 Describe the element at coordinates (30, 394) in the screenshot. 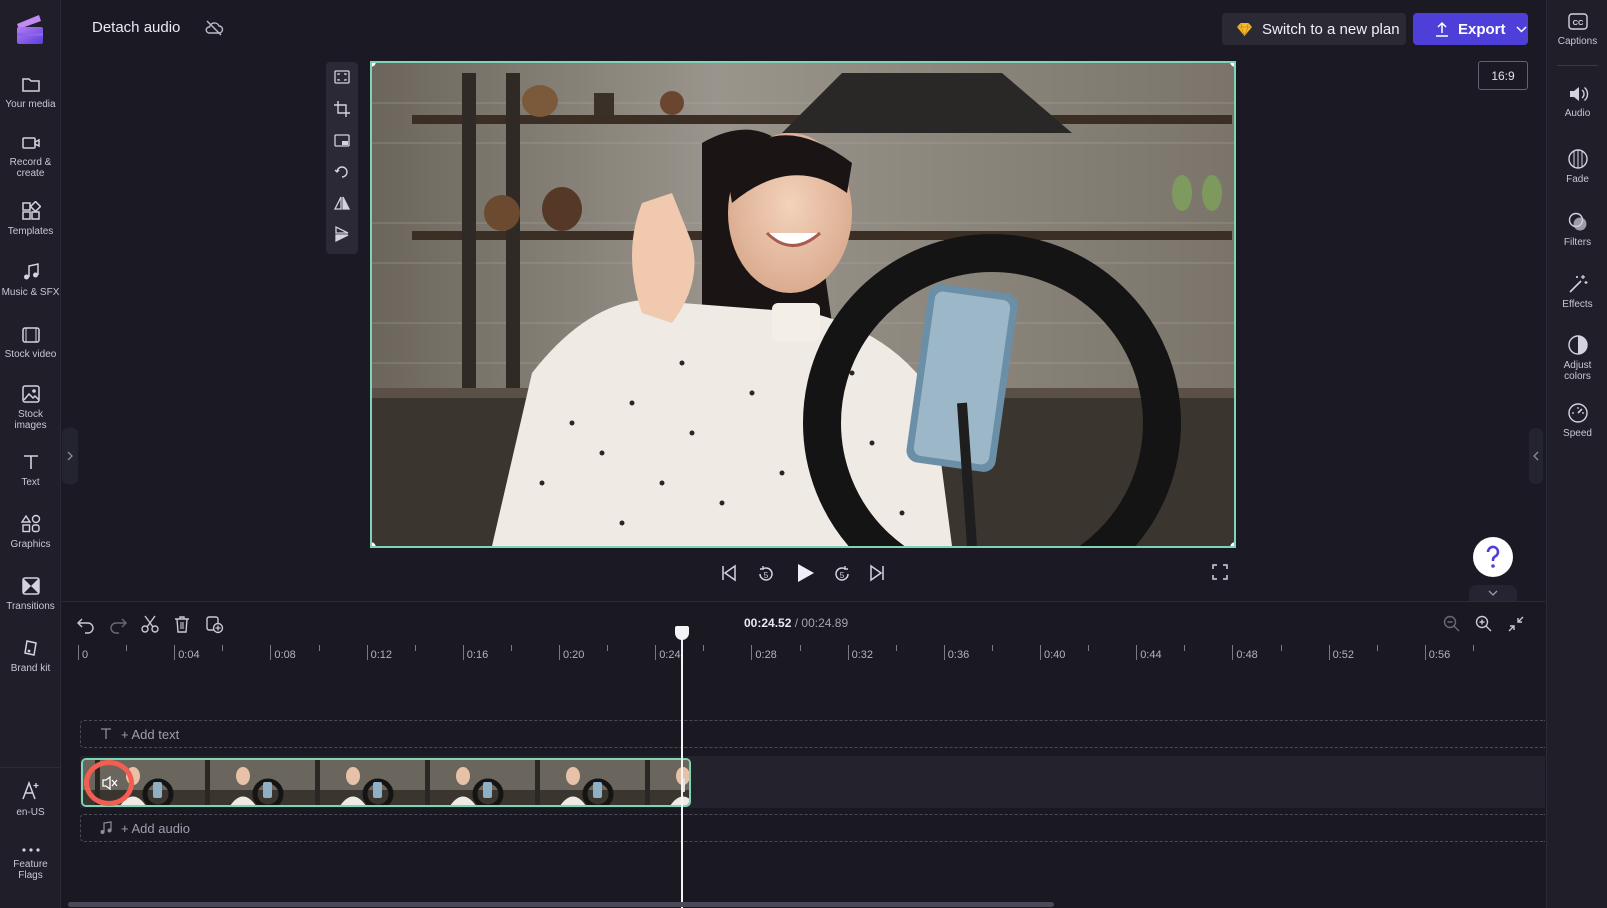

I see `image-icon` at that location.